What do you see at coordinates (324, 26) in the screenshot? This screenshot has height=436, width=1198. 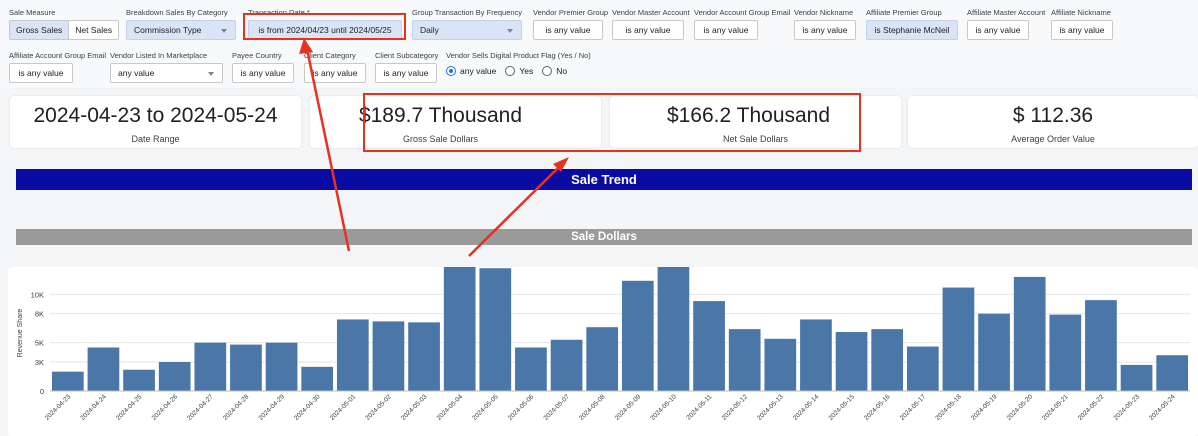 I see `highlight-box-transaction-date` at bounding box center [324, 26].